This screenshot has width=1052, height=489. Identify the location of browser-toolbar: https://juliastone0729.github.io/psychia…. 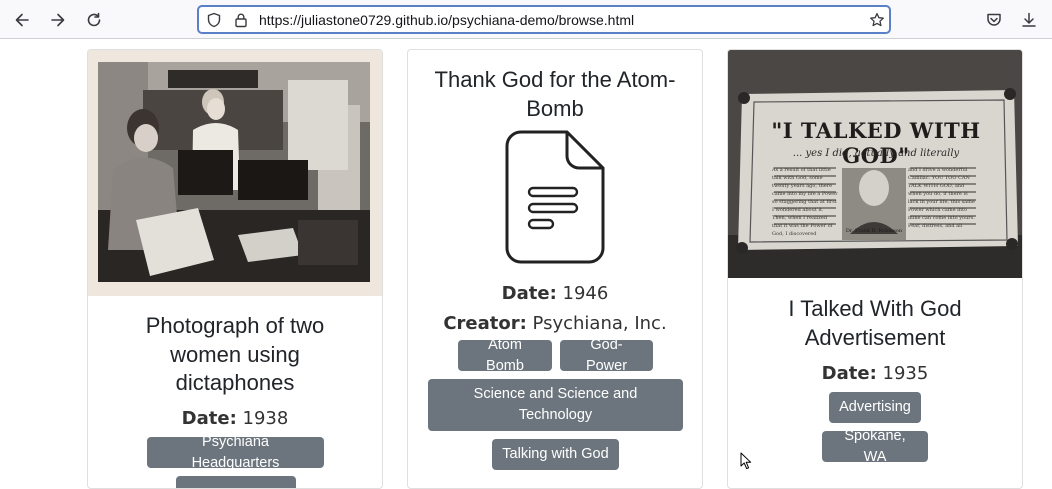
(526, 19).